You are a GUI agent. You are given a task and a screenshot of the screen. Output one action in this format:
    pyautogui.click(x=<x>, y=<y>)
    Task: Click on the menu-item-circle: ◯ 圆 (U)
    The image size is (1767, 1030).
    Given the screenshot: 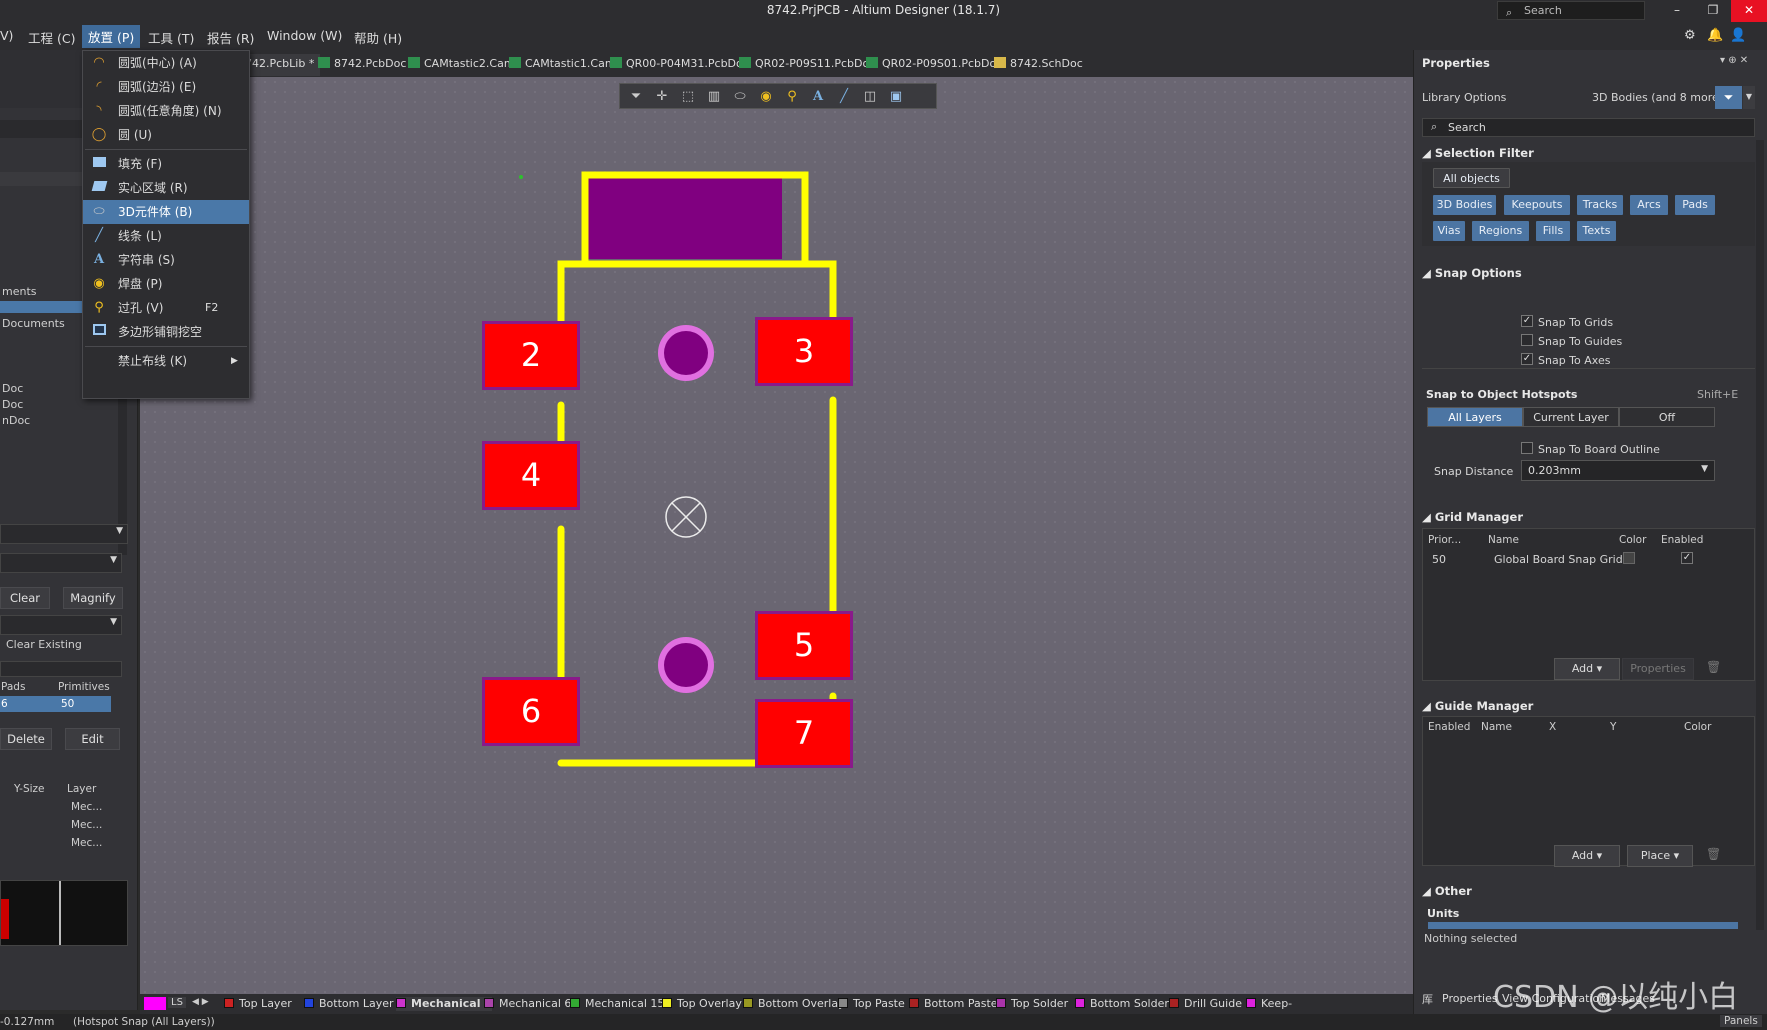 What is the action you would take?
    pyautogui.click(x=166, y=135)
    